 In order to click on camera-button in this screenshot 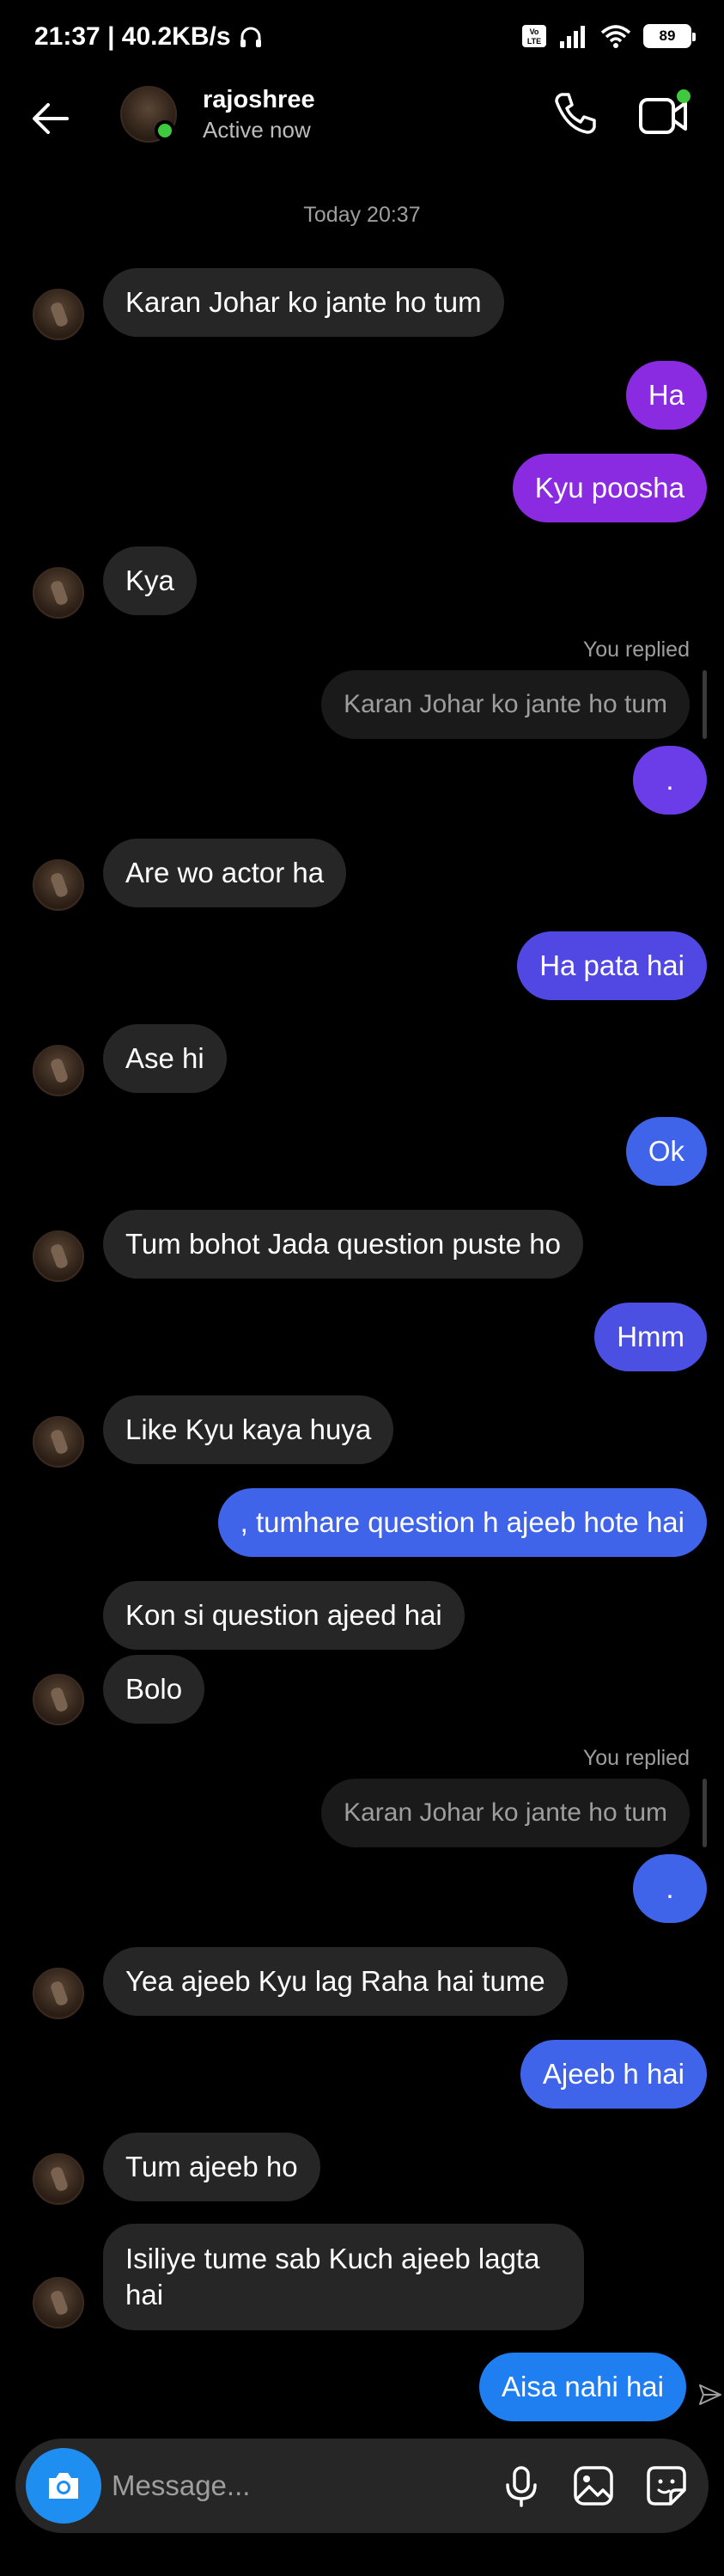, I will do `click(63, 2486)`.